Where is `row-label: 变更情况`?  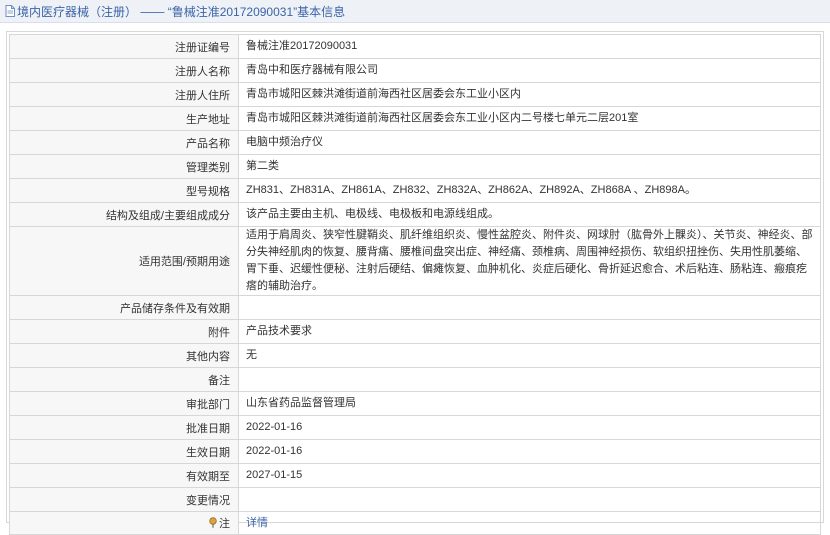 row-label: 变更情况 is located at coordinates (124, 499).